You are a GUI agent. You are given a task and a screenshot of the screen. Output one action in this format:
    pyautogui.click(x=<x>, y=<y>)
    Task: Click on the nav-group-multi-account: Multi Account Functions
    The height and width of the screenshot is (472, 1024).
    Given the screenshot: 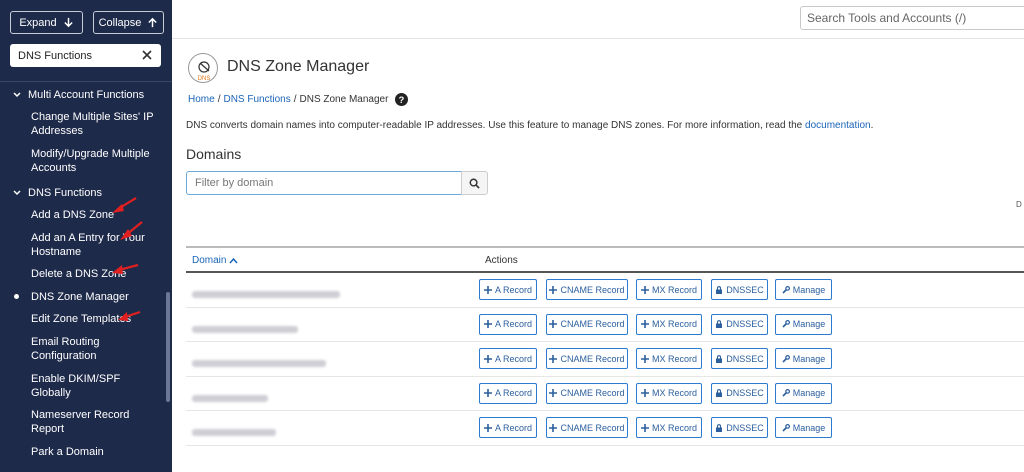 What is the action you would take?
    pyautogui.click(x=78, y=95)
    